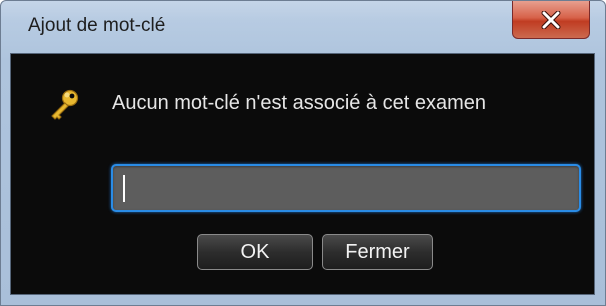 The width and height of the screenshot is (606, 306). What do you see at coordinates (97, 25) in the screenshot?
I see `window-title: Ajout de mot-clé` at bounding box center [97, 25].